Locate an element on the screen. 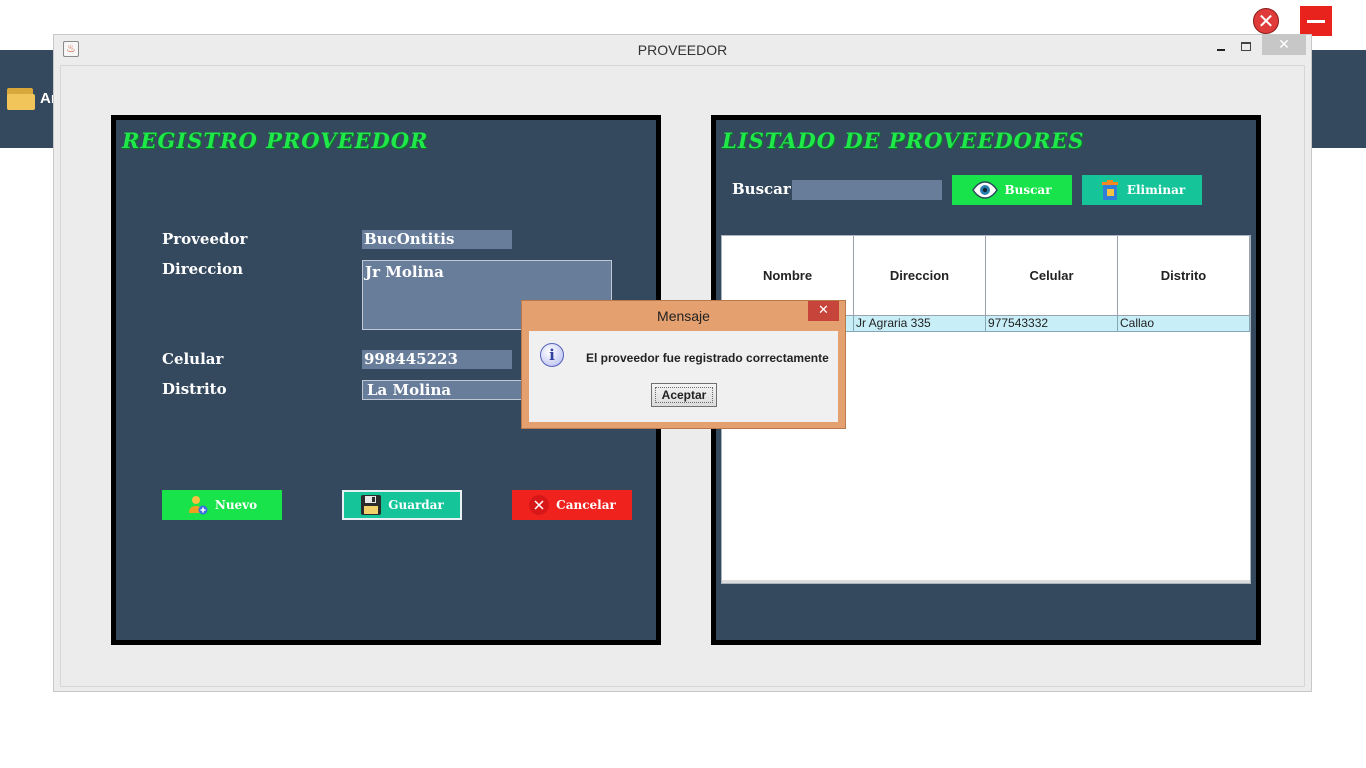 The height and width of the screenshot is (768, 1366). focus-ring is located at coordinates (684, 395).